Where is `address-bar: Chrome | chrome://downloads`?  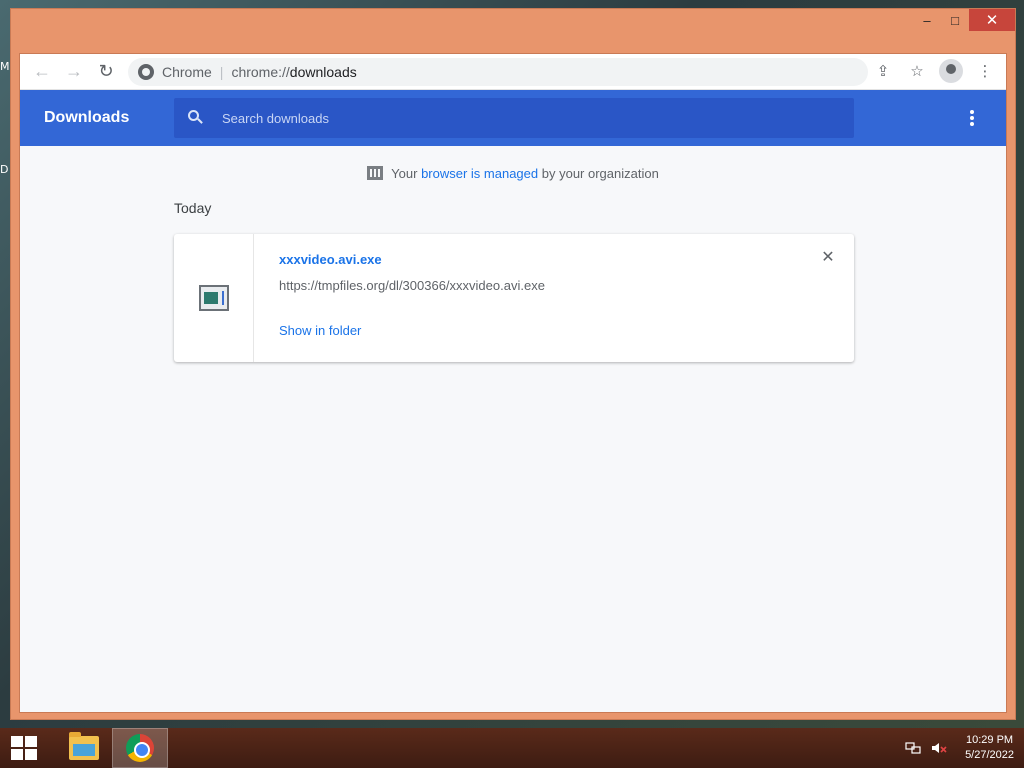
address-bar: Chrome | chrome://downloads is located at coordinates (498, 72).